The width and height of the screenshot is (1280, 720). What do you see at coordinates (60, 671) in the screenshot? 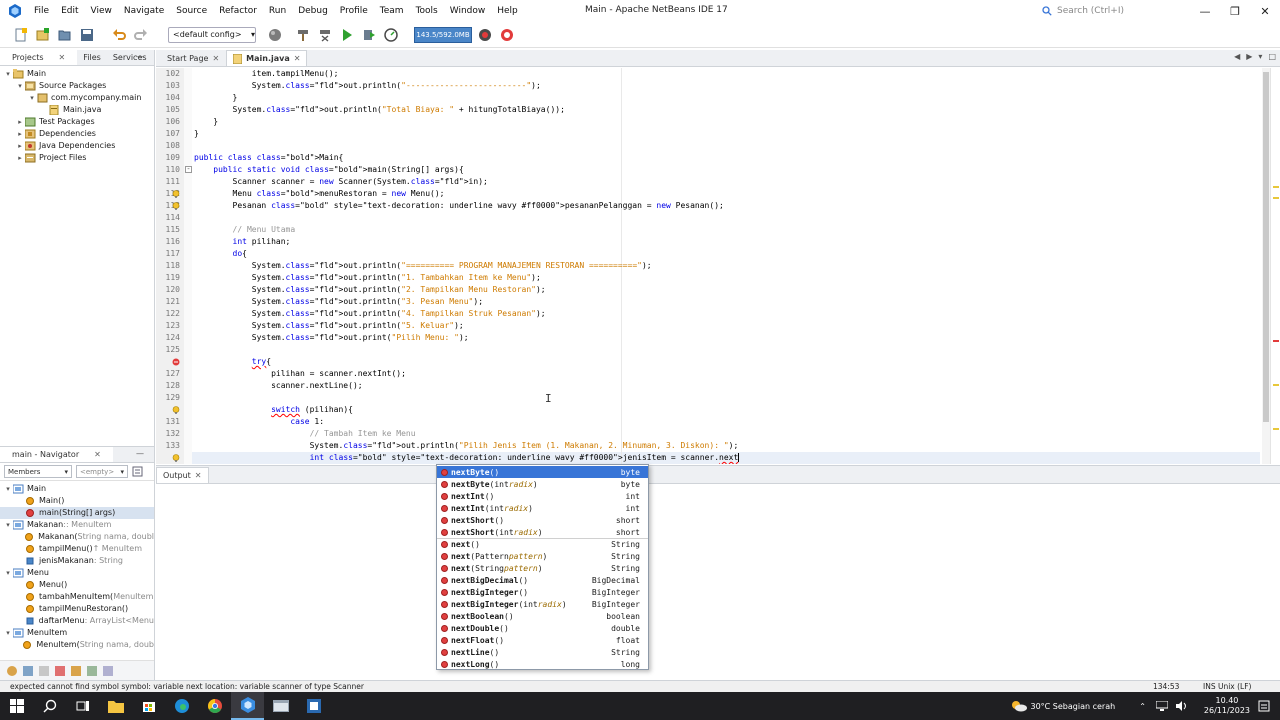
I see `filter-inherited-icon` at bounding box center [60, 671].